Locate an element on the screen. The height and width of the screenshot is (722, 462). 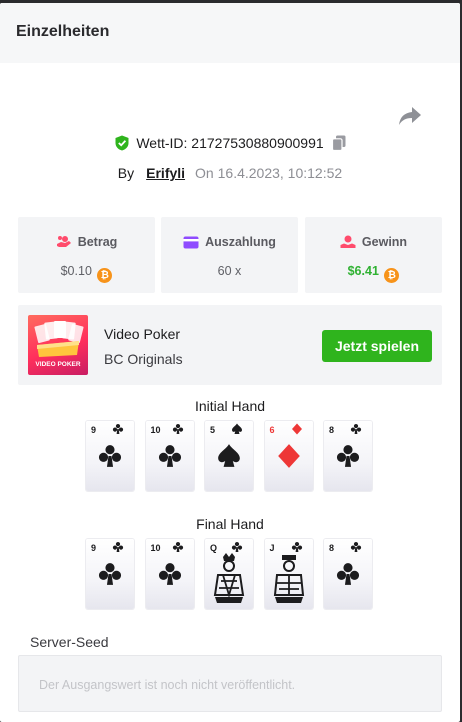
stat-amount-value: $0.10 is located at coordinates (76, 271).